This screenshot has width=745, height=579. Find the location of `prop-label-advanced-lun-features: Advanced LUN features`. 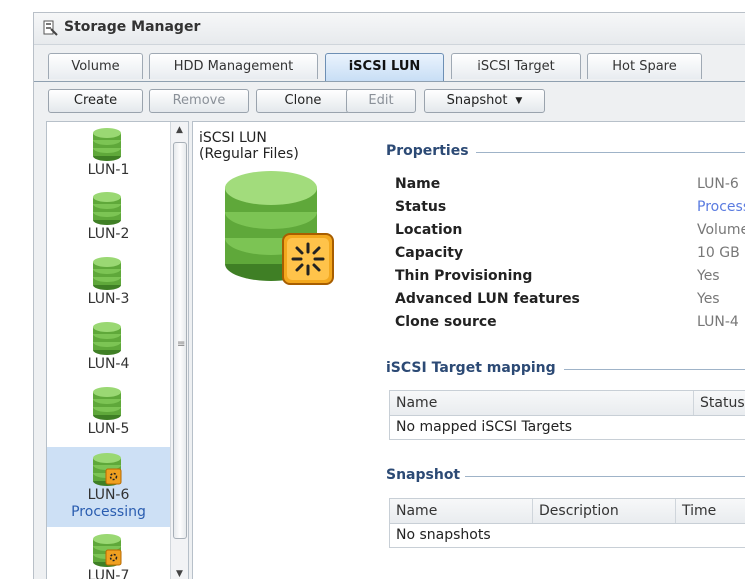

prop-label-advanced-lun-features: Advanced LUN features is located at coordinates (487, 299).